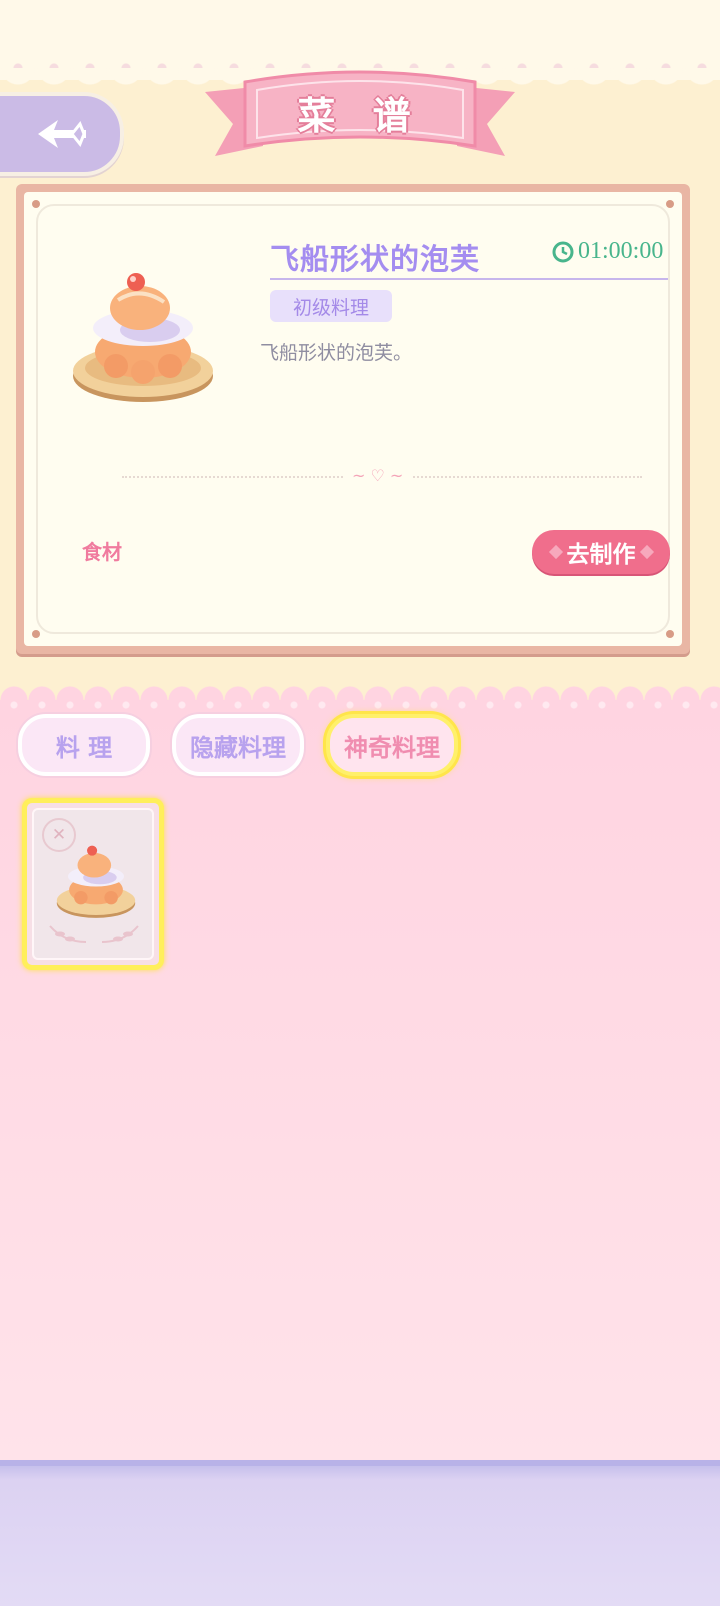 Image resolution: width=720 pixels, height=1606 pixels. What do you see at coordinates (360, 1533) in the screenshot?
I see `bottom-bar` at bounding box center [360, 1533].